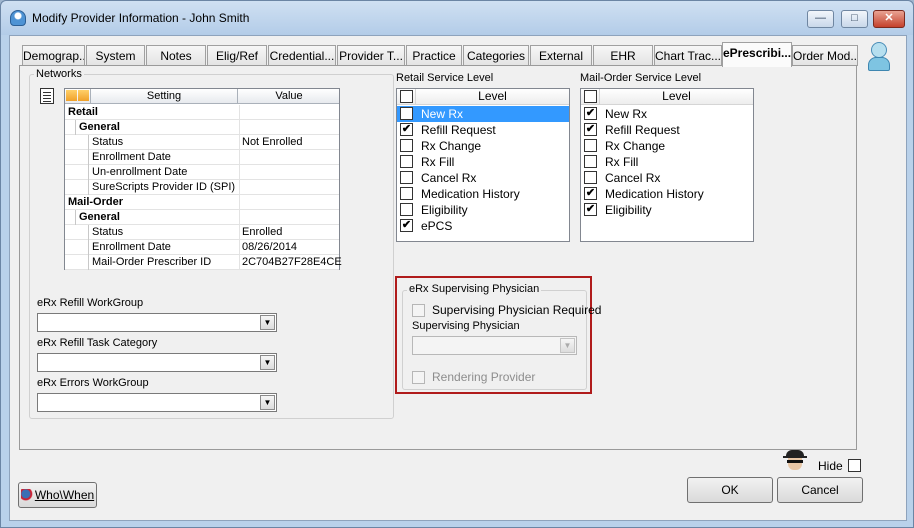 This screenshot has width=914, height=528. What do you see at coordinates (289, 232) in the screenshot?
I see `grid-value-cell: Enrolled` at bounding box center [289, 232].